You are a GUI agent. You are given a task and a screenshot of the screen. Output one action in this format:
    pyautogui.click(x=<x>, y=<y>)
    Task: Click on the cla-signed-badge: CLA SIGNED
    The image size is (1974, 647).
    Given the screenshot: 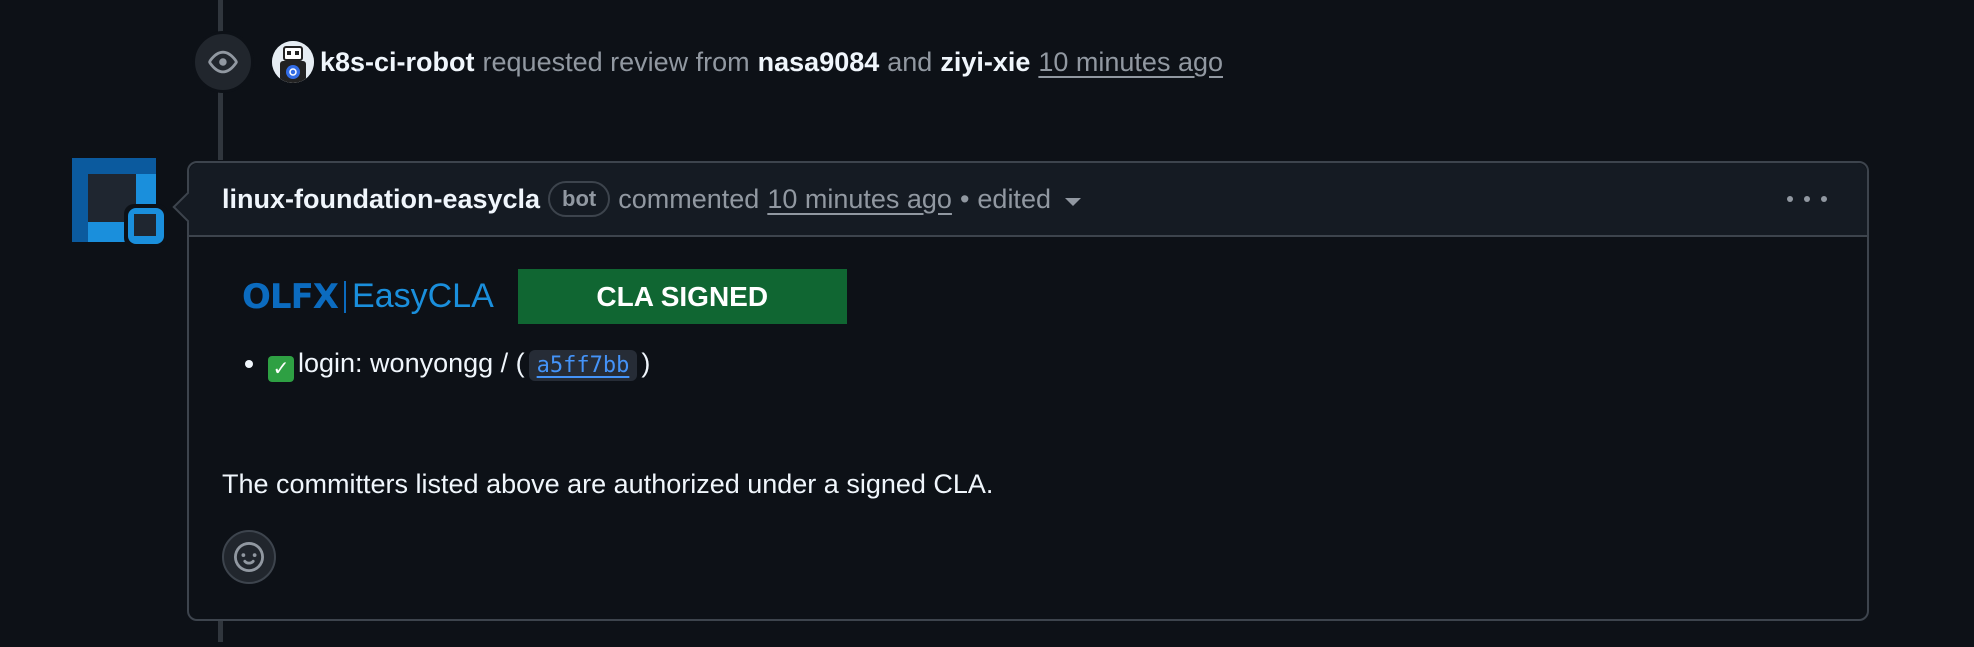 What is the action you would take?
    pyautogui.click(x=682, y=296)
    